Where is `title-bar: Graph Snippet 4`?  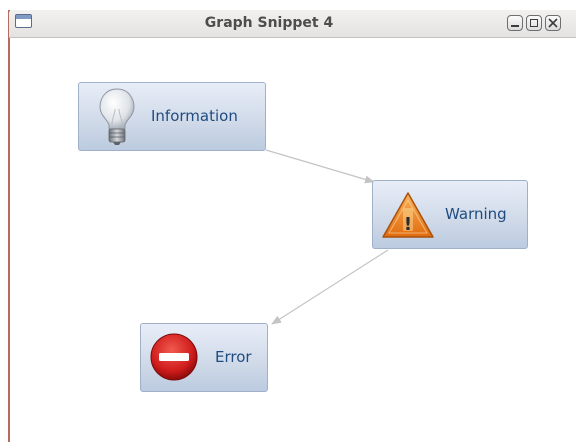 title-bar: Graph Snippet 4 is located at coordinates (292, 24).